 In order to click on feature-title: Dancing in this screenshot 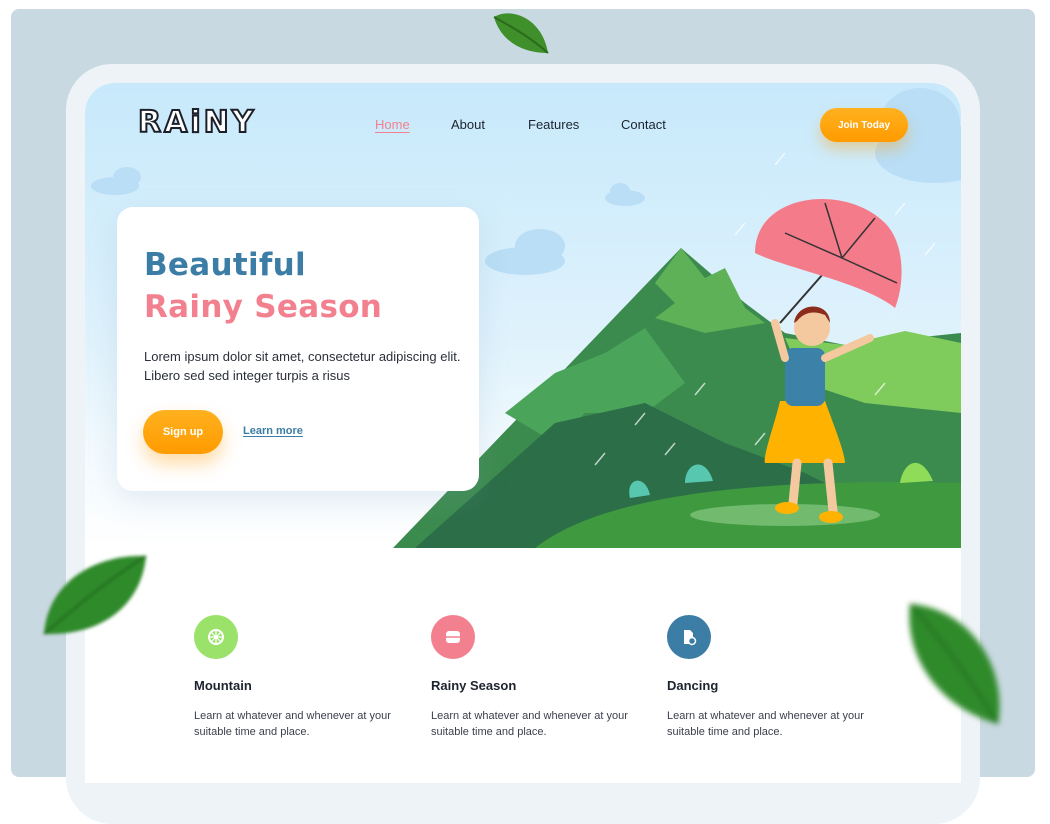, I will do `click(693, 685)`.